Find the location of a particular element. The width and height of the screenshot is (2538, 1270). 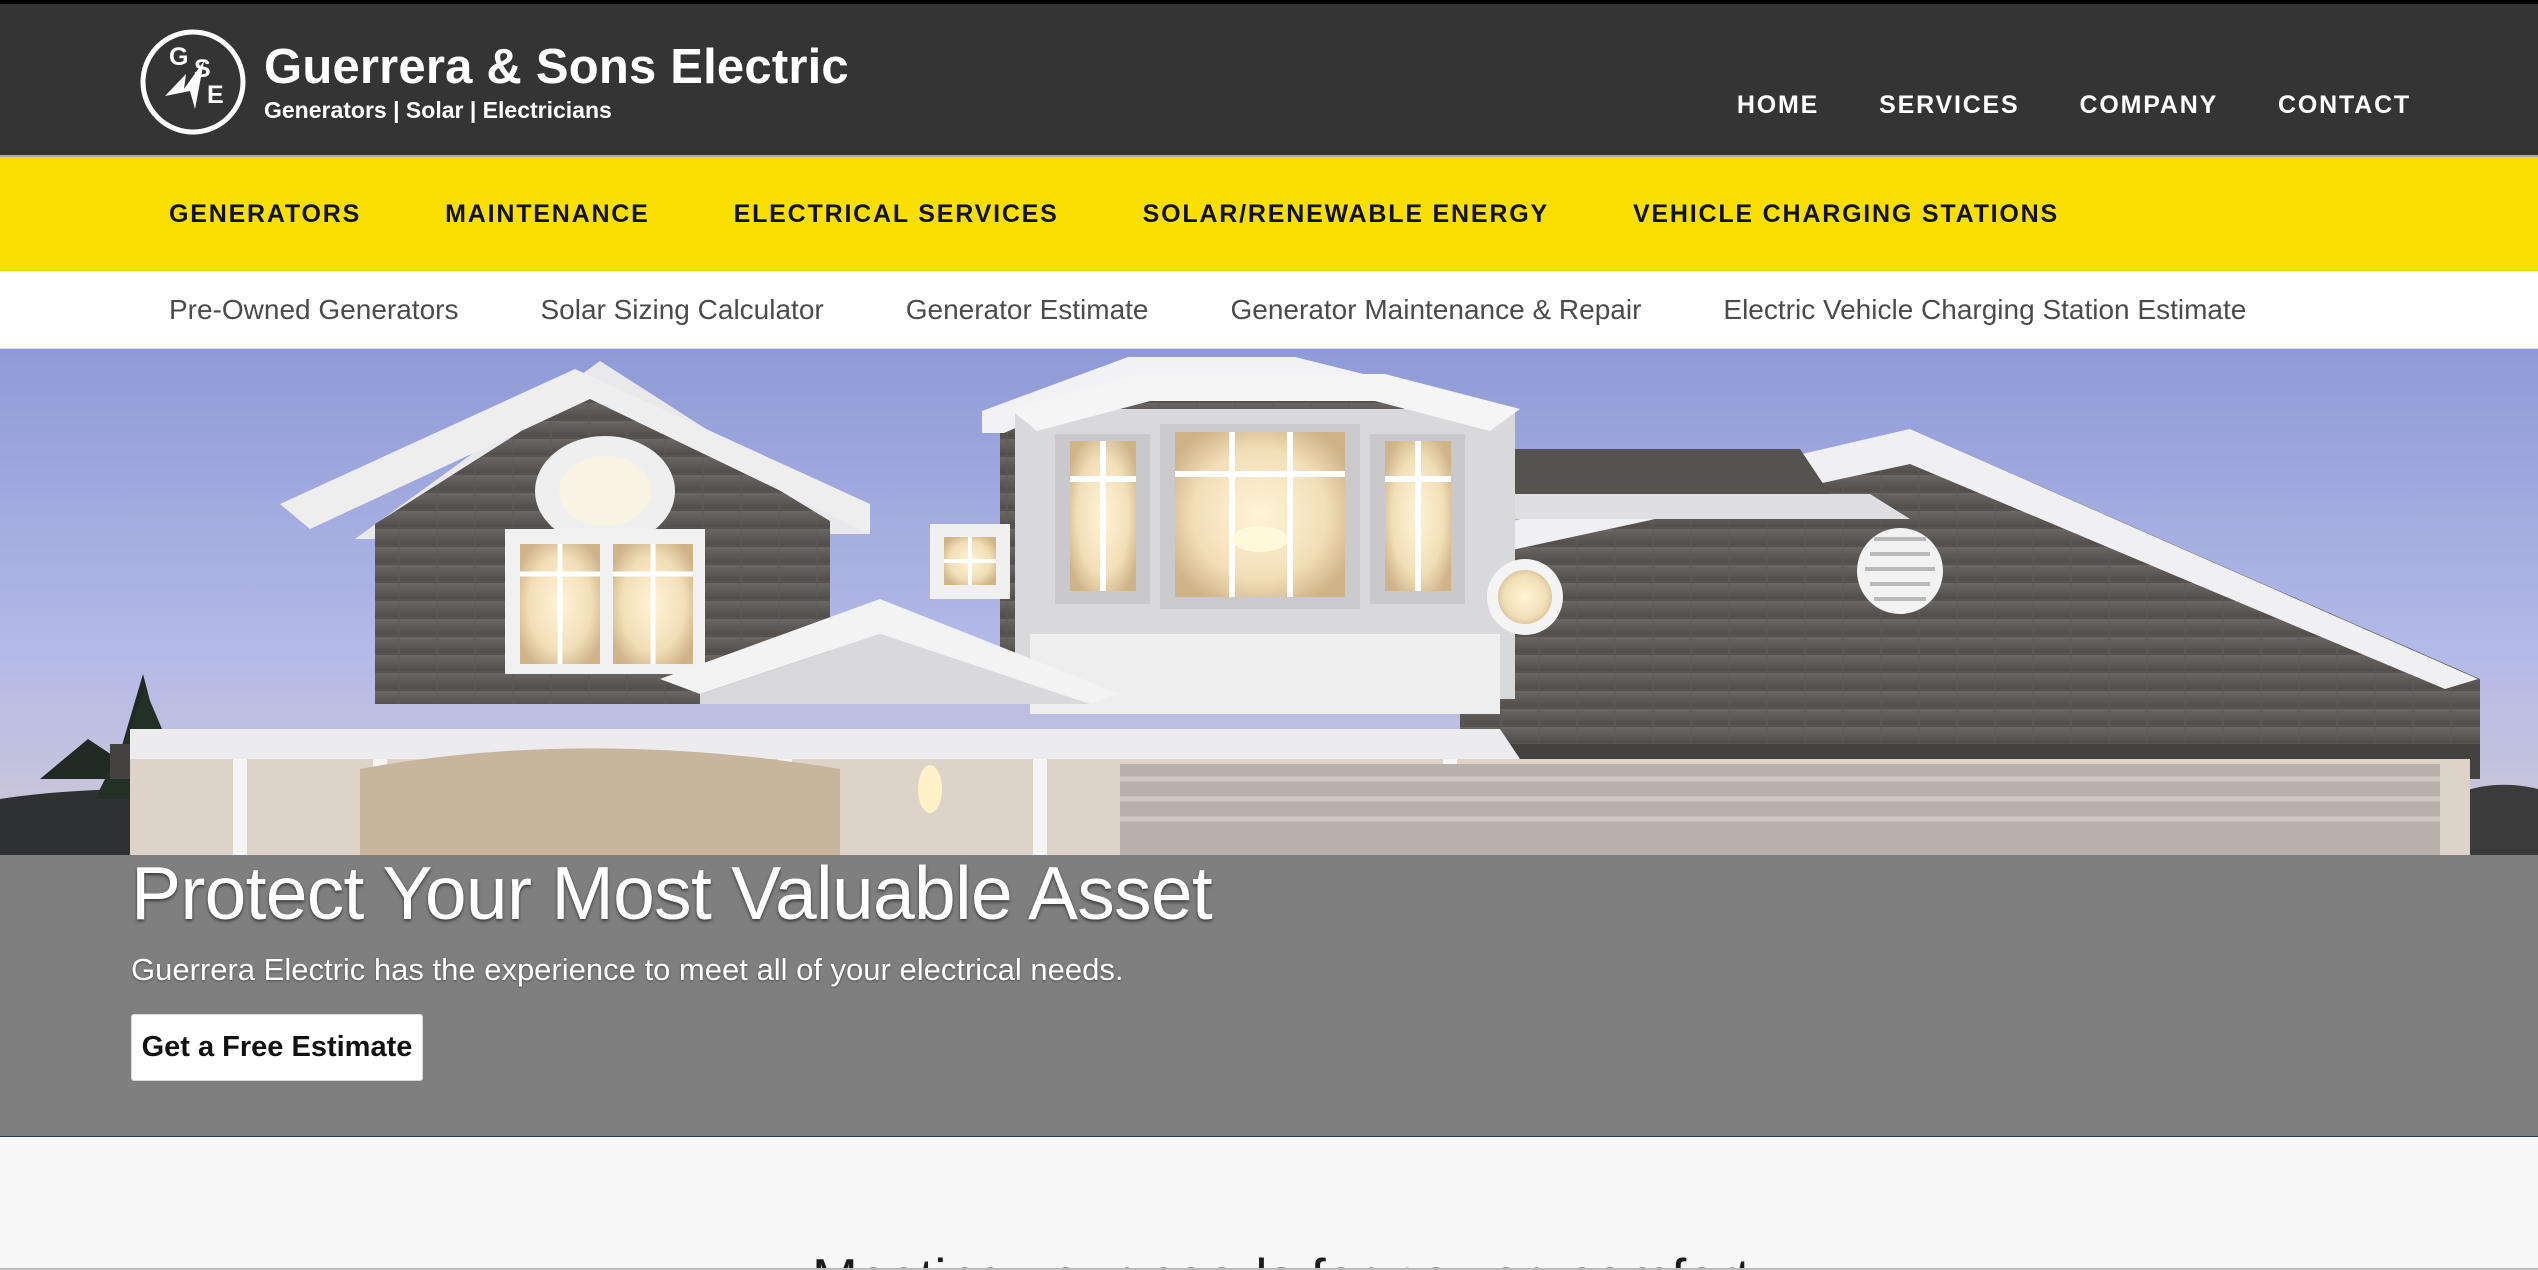

subnav-generator-maintenance-repair-link: Generator Maintenance & Repair is located at coordinates (1436, 310).